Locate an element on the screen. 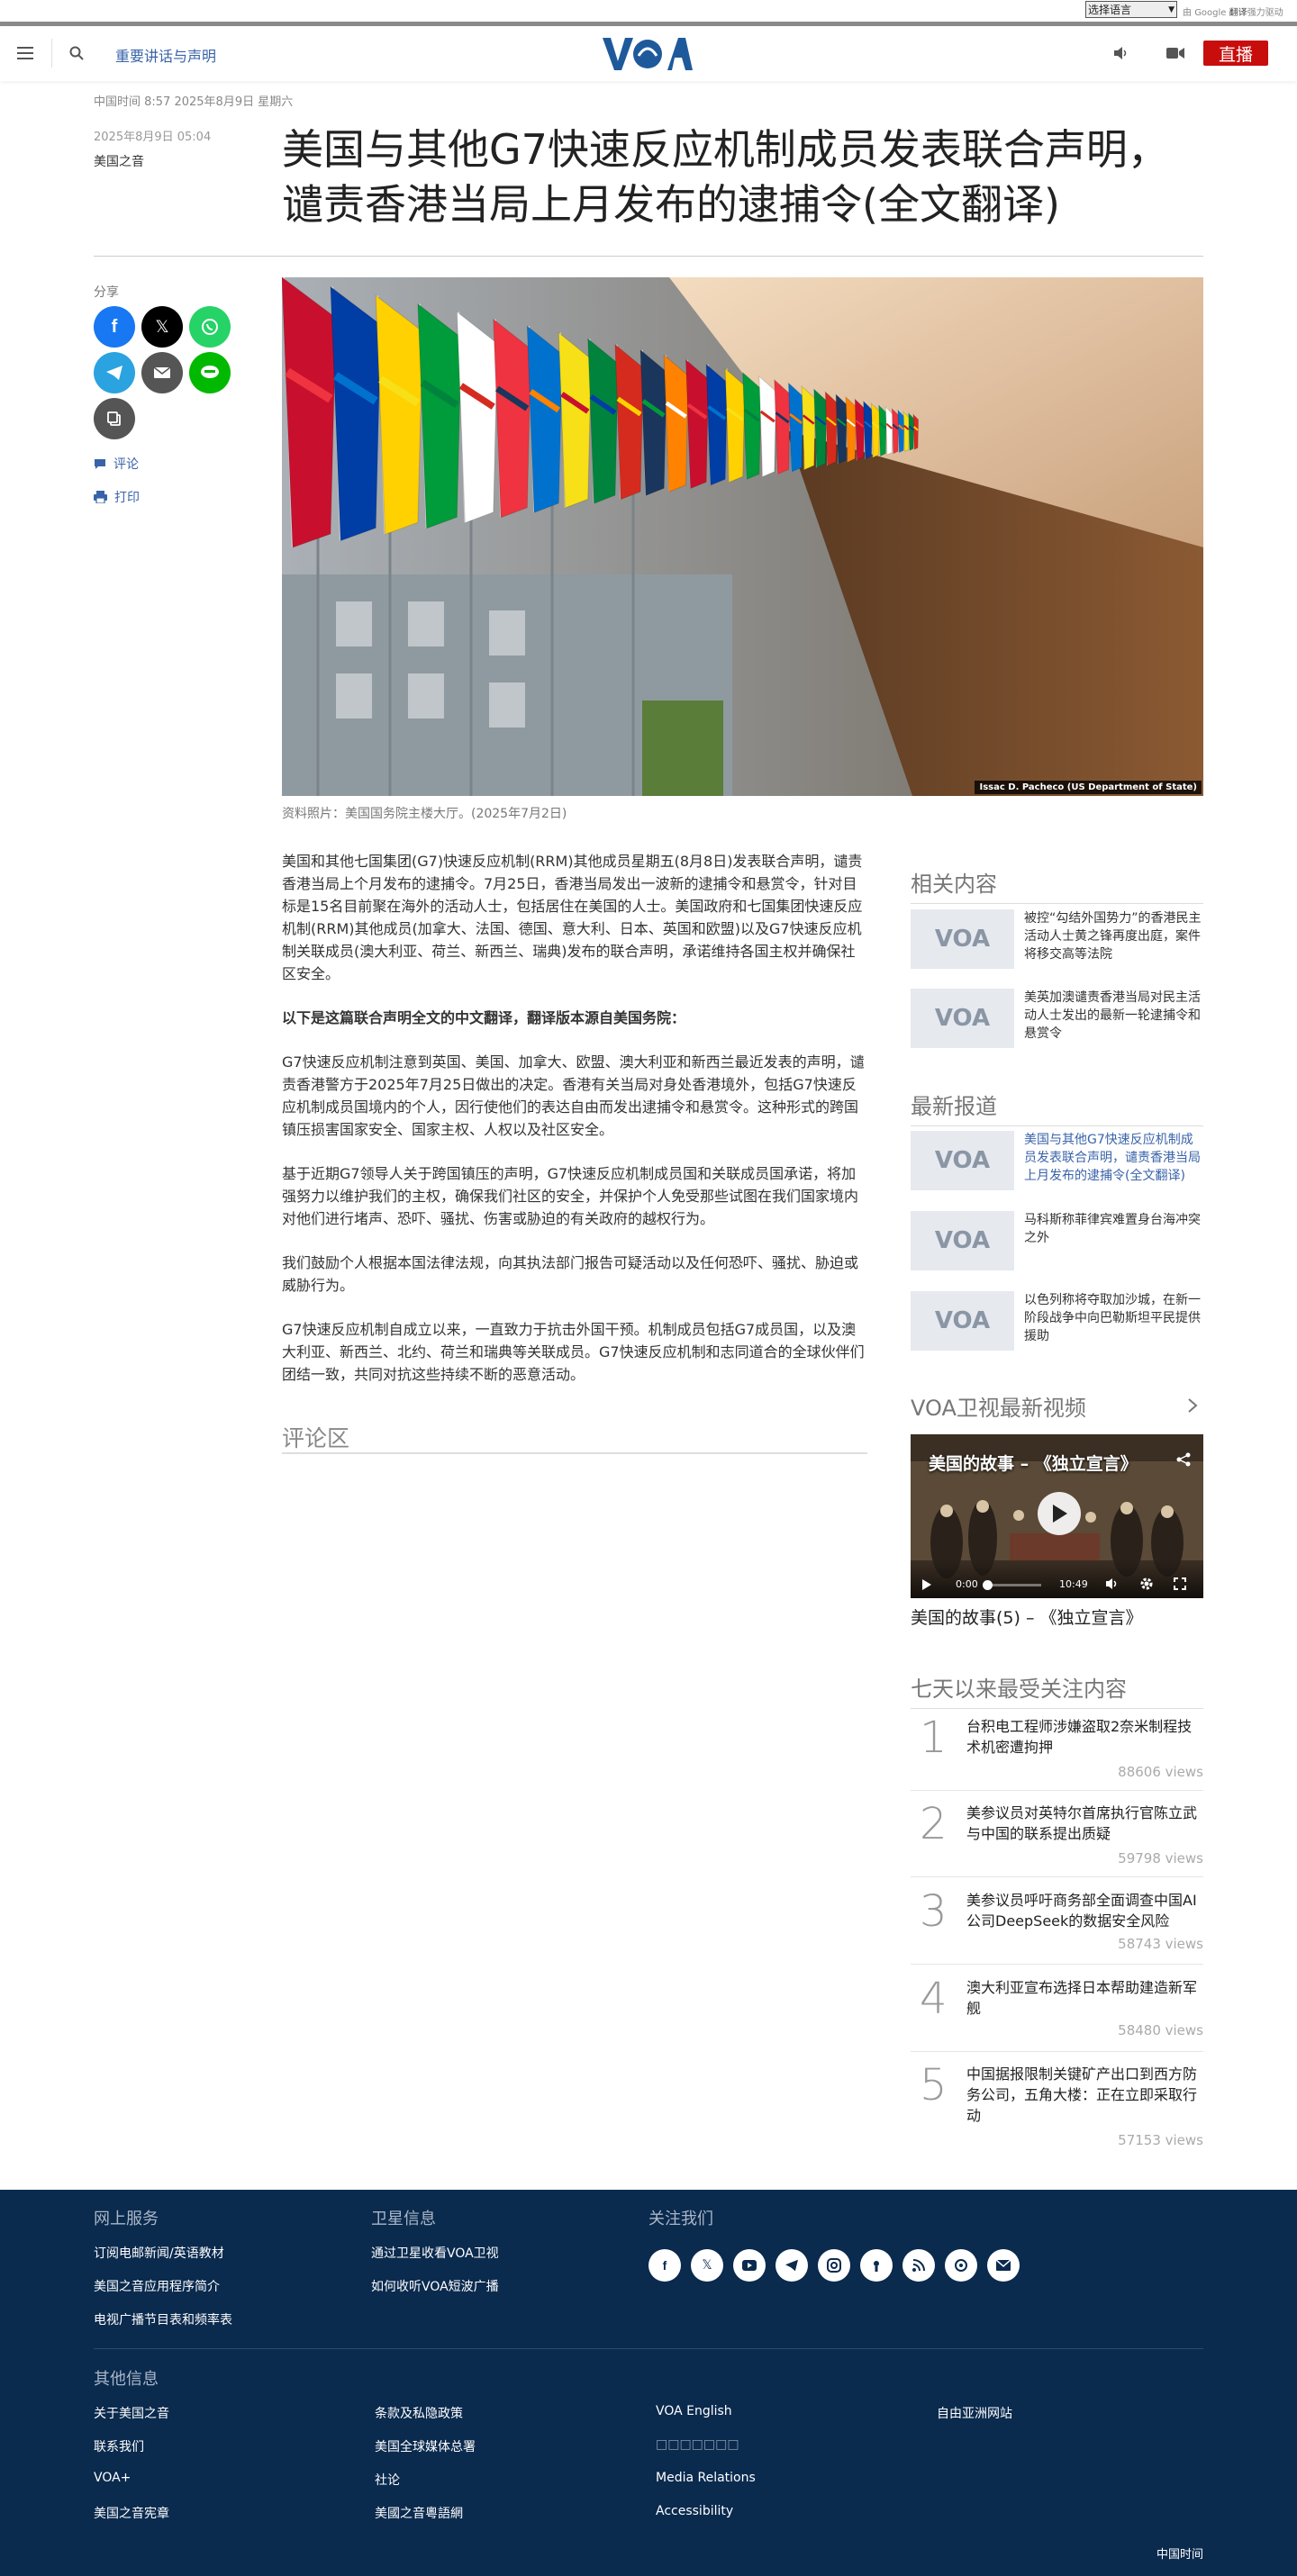 The image size is (1297, 2576). popular-item: 1 台积电工程师涉嫌盗取2奈米制程技术机密遭拘押 88606 views is located at coordinates (1057, 1749).